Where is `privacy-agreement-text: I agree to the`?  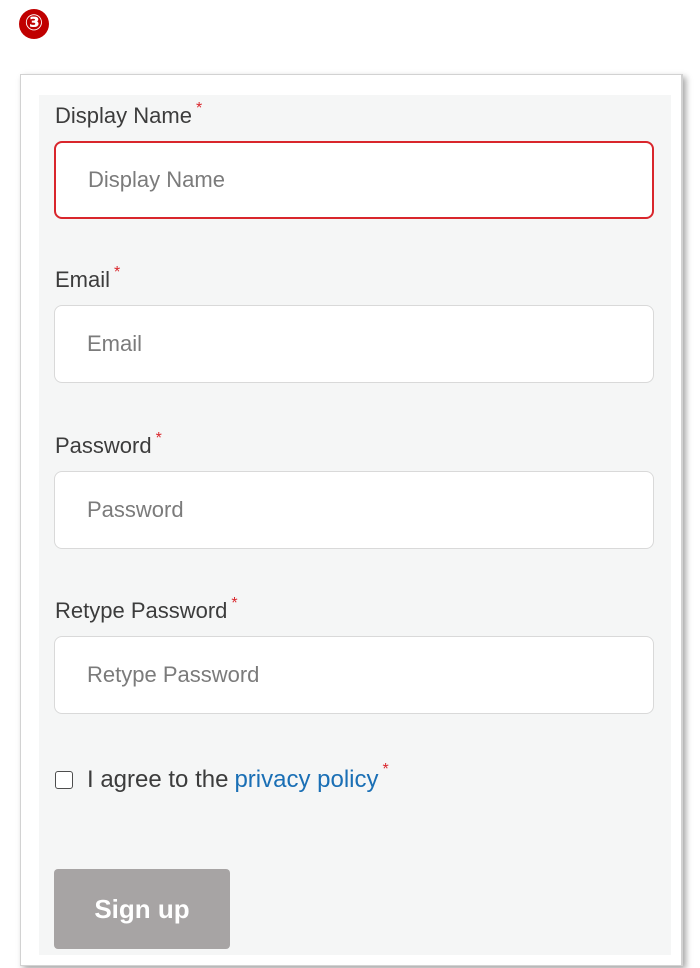
privacy-agreement-text: I agree to the is located at coordinates (158, 779).